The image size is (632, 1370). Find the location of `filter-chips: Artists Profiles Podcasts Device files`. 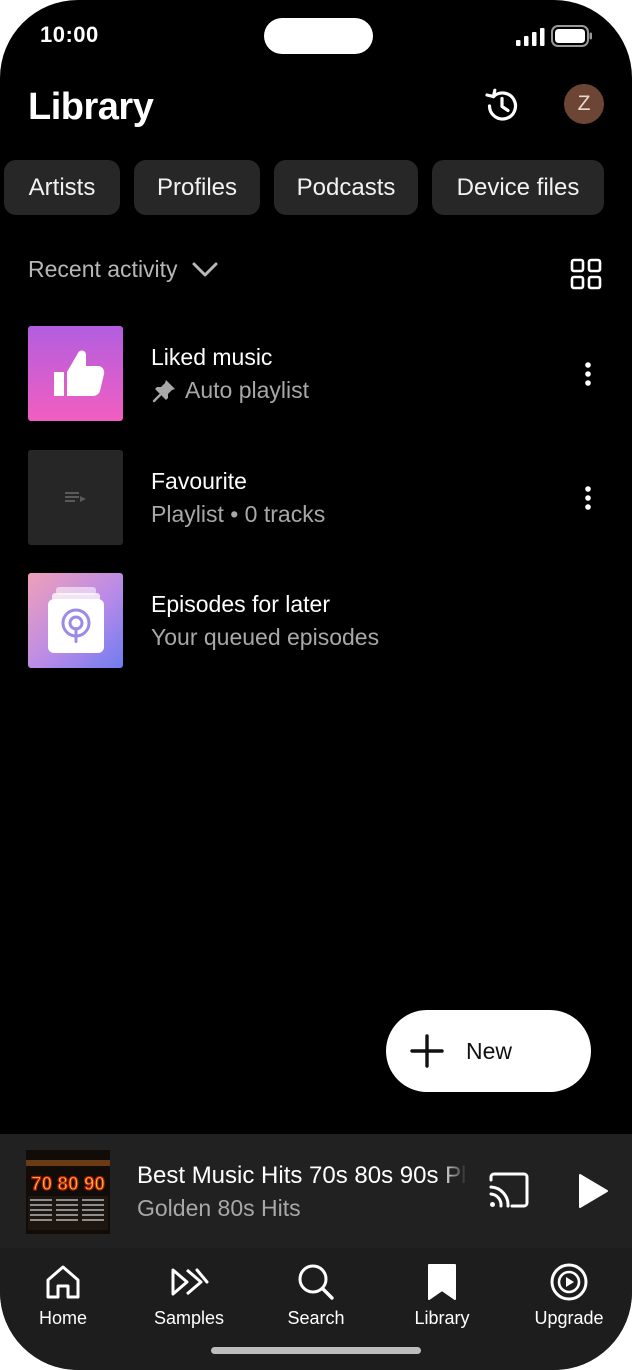

filter-chips: Artists Profiles Podcasts Device files is located at coordinates (316, 188).